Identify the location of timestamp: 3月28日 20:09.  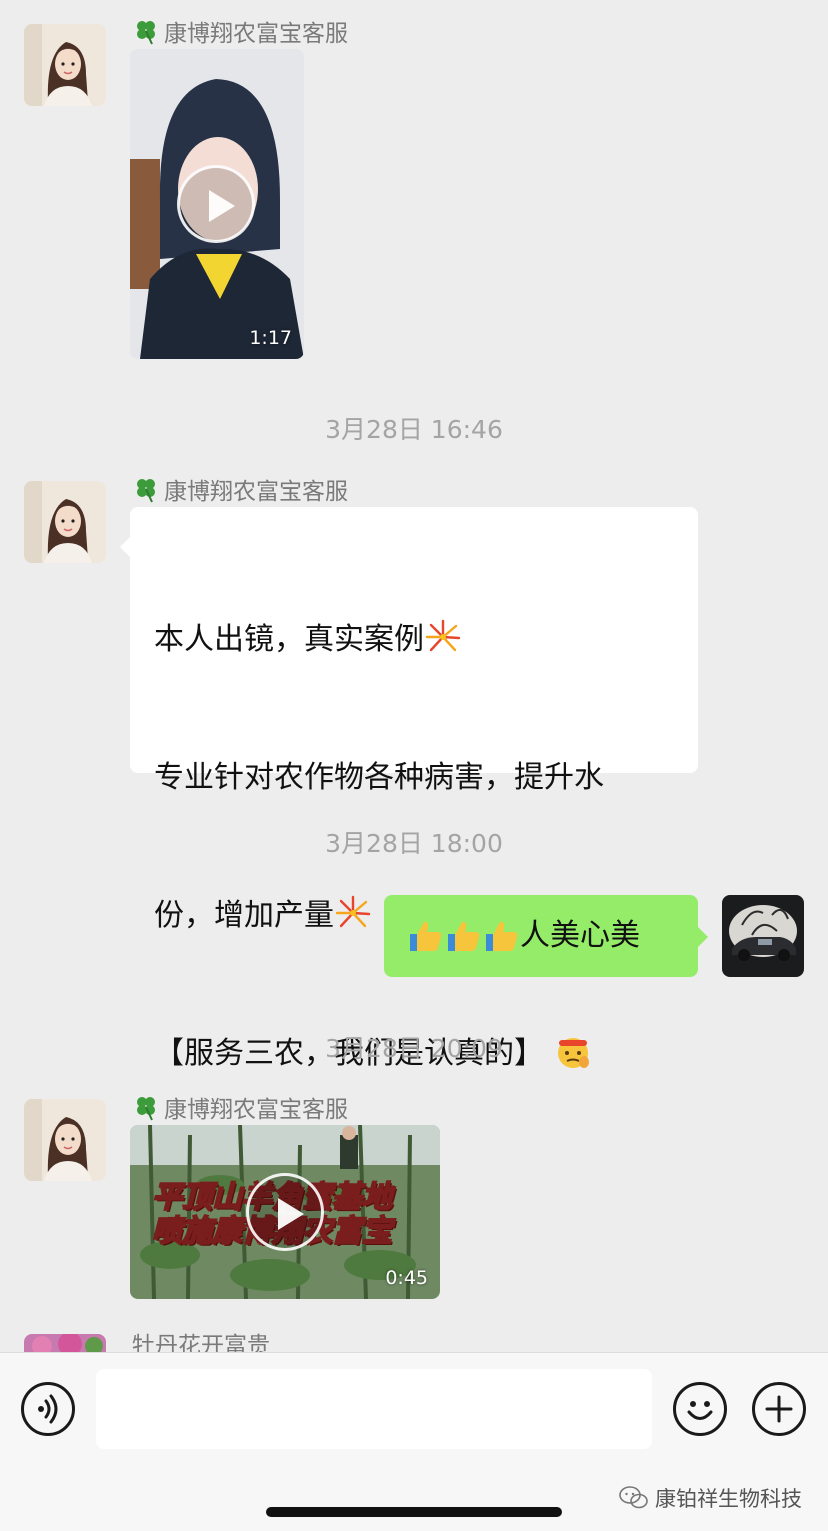
(414, 1048).